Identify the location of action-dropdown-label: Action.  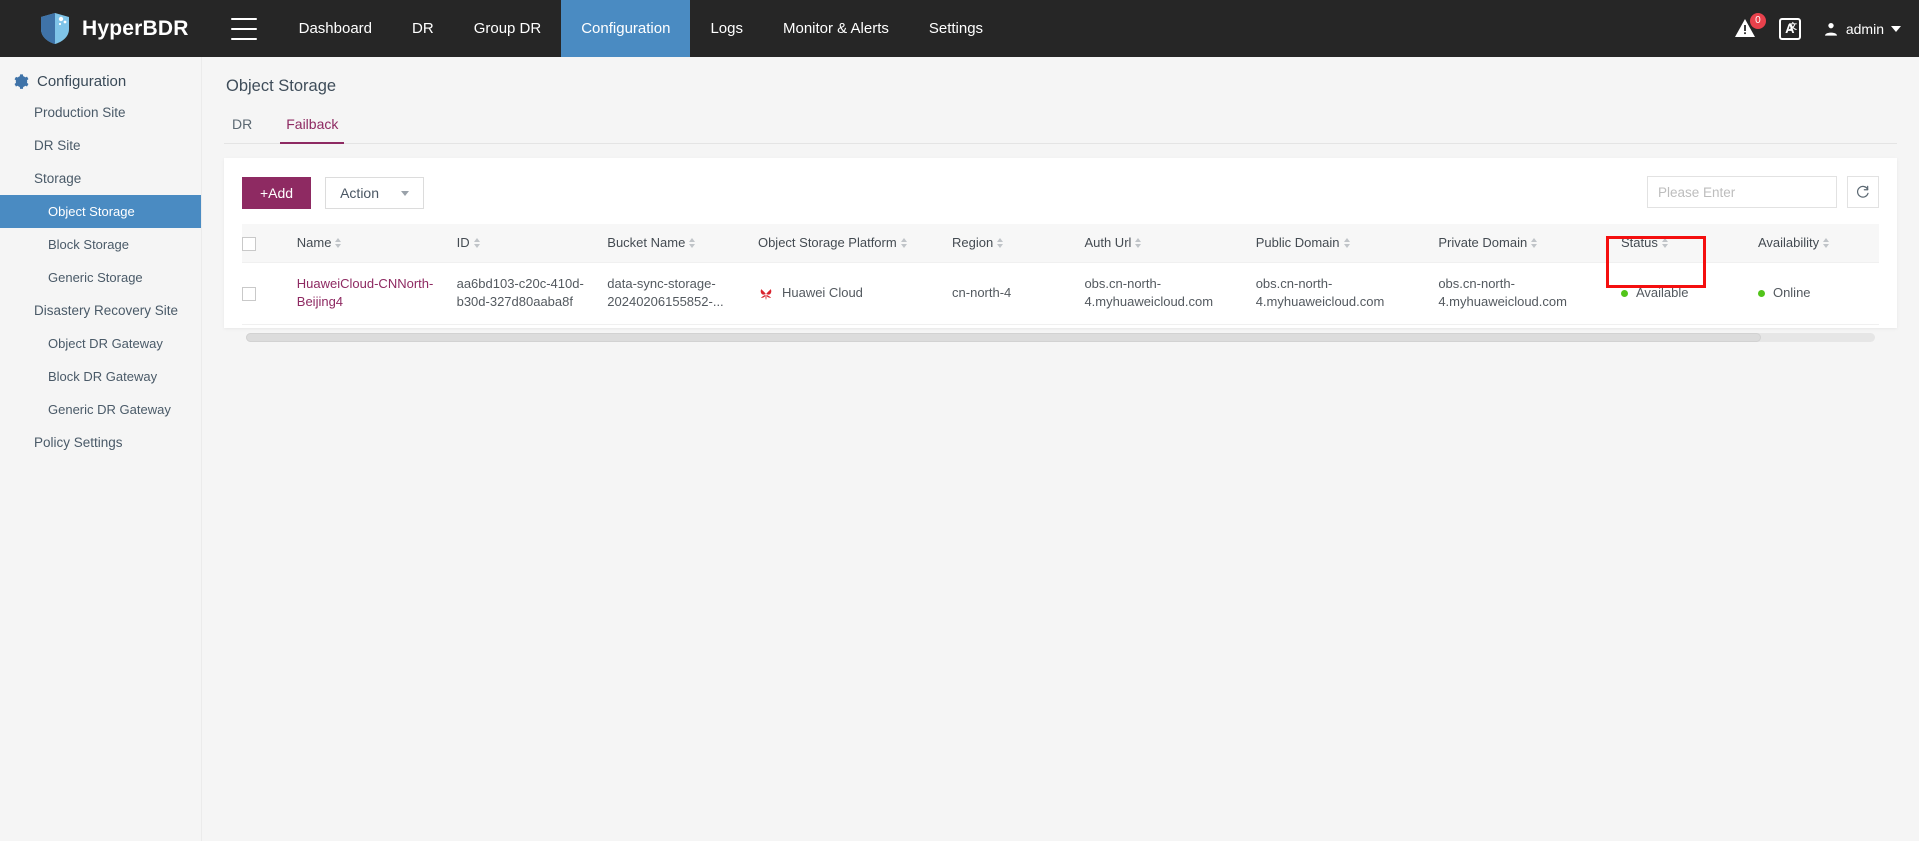
(360, 193).